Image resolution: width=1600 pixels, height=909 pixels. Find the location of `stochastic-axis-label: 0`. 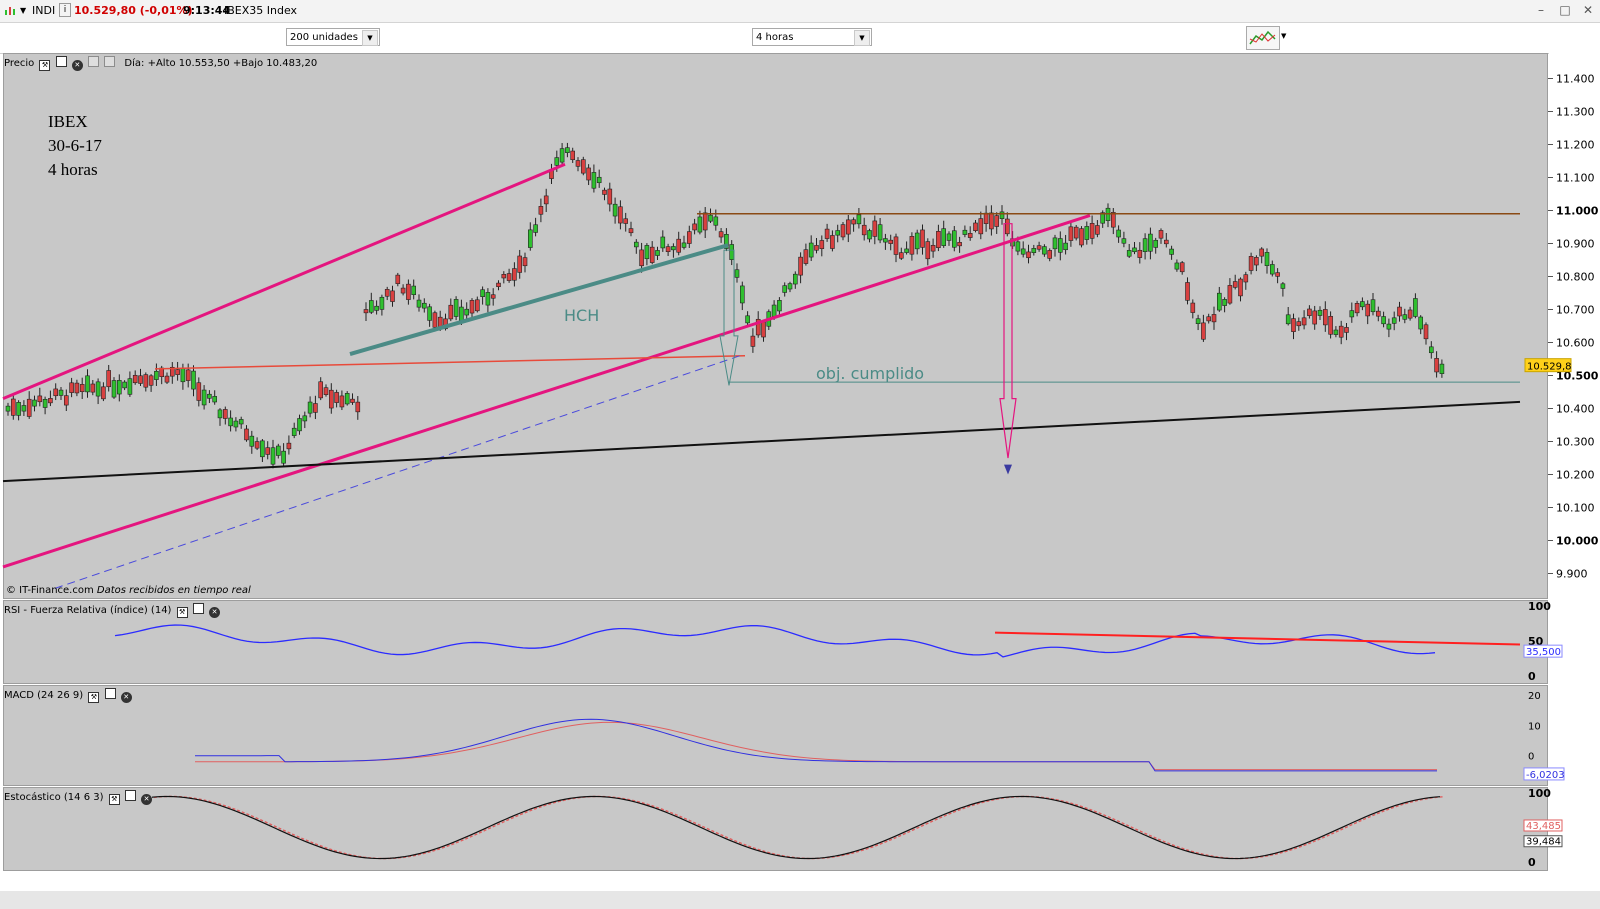

stochastic-axis-label: 0 is located at coordinates (1532, 862).